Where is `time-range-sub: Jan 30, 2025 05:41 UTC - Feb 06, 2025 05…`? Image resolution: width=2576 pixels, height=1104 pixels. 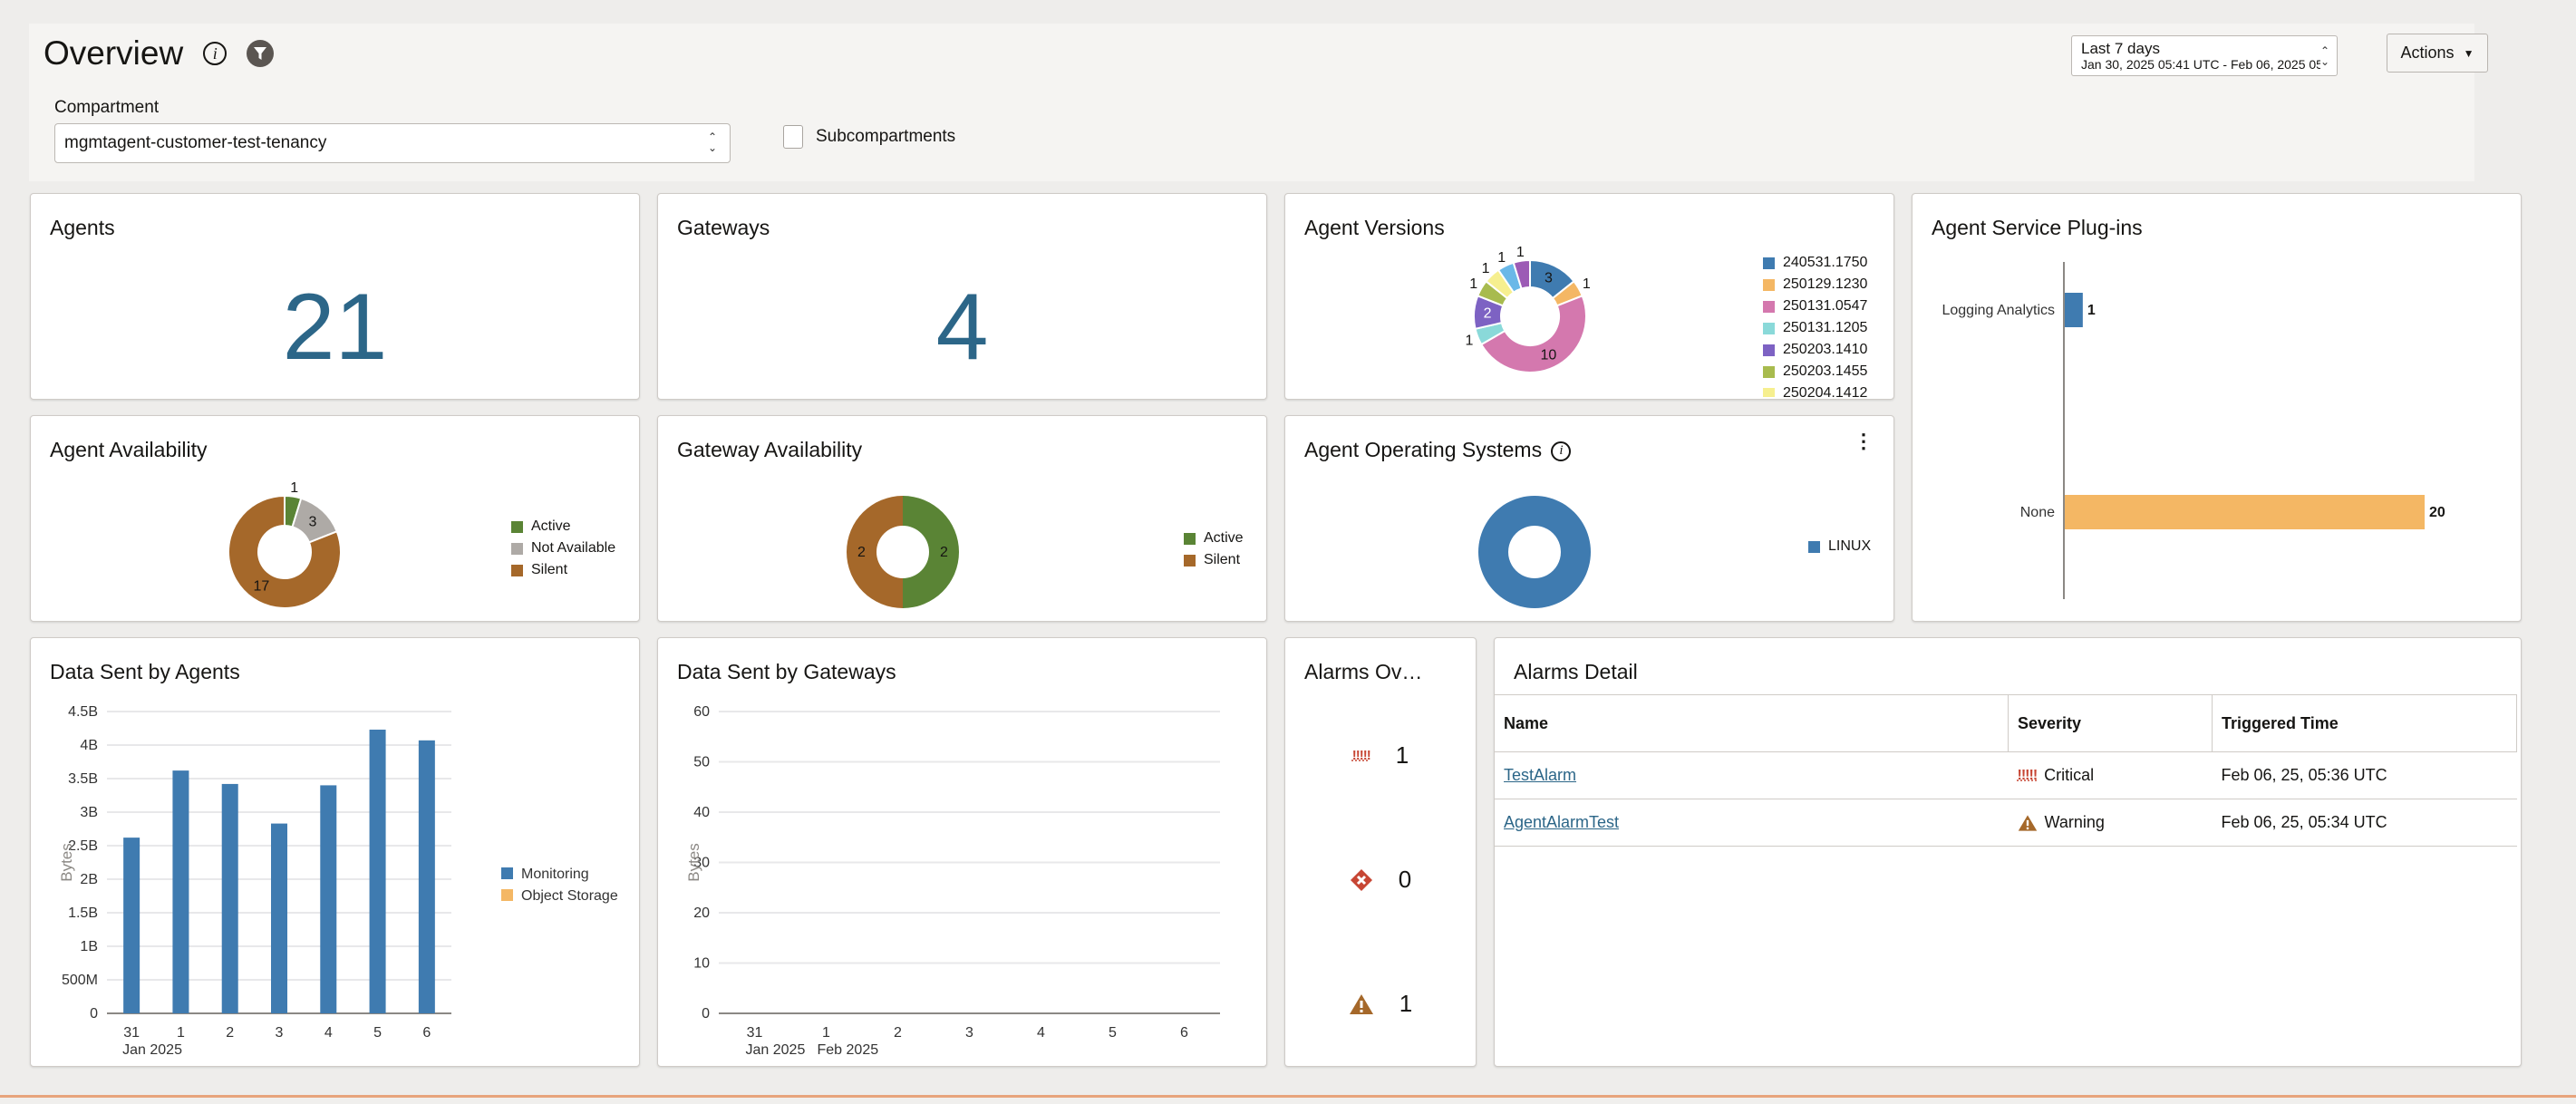
time-range-sub: Jan 30, 2025 05:41 UTC - Feb 06, 2025 05… is located at coordinates (2200, 64).